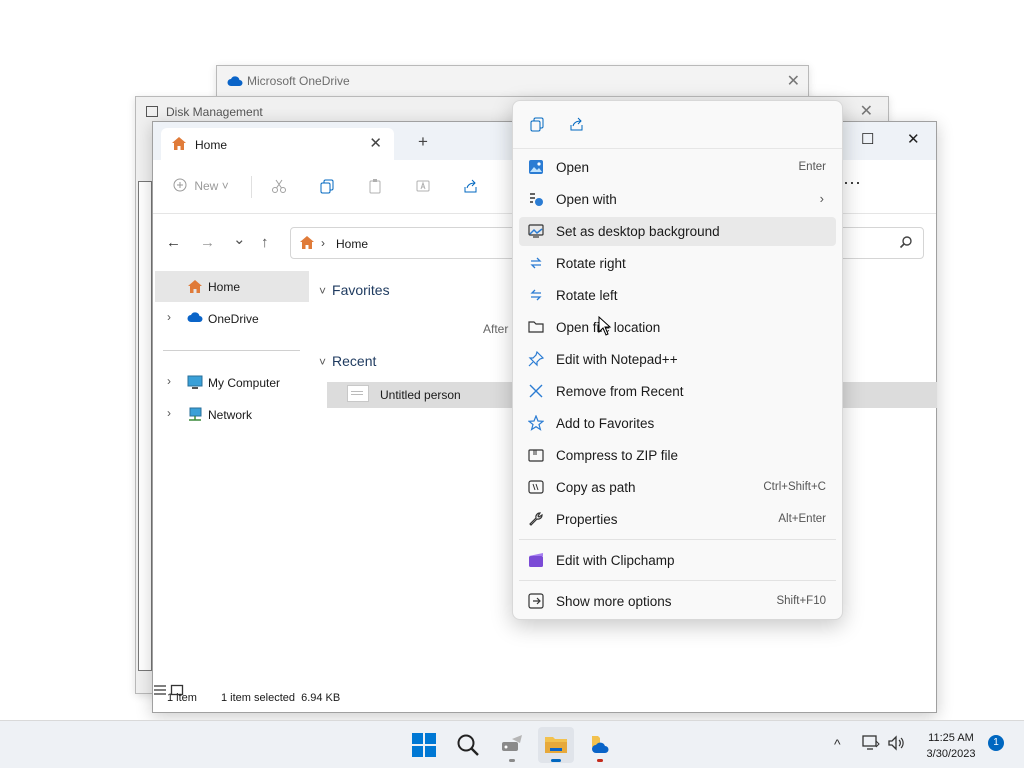  I want to click on sidebar-item-label: OneDrive, so click(233, 319).